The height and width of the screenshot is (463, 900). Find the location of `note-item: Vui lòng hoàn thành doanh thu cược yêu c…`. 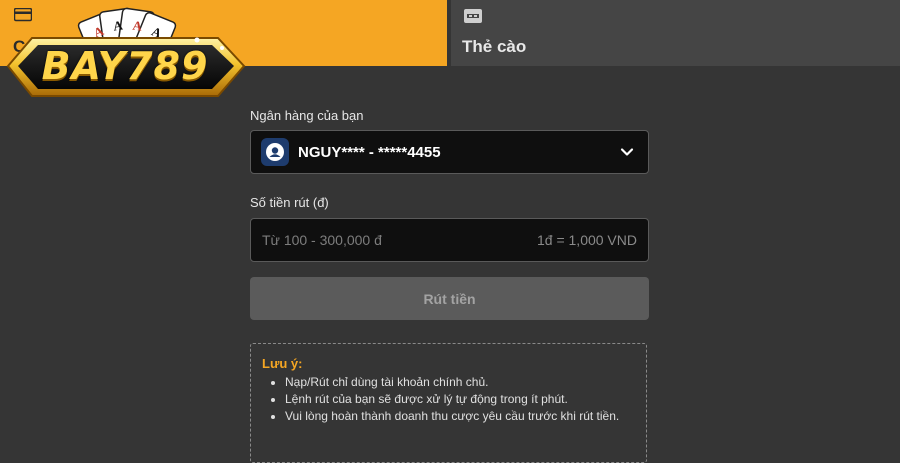

note-item: Vui lòng hoàn thành doanh thu cược yêu c… is located at coordinates (460, 416).